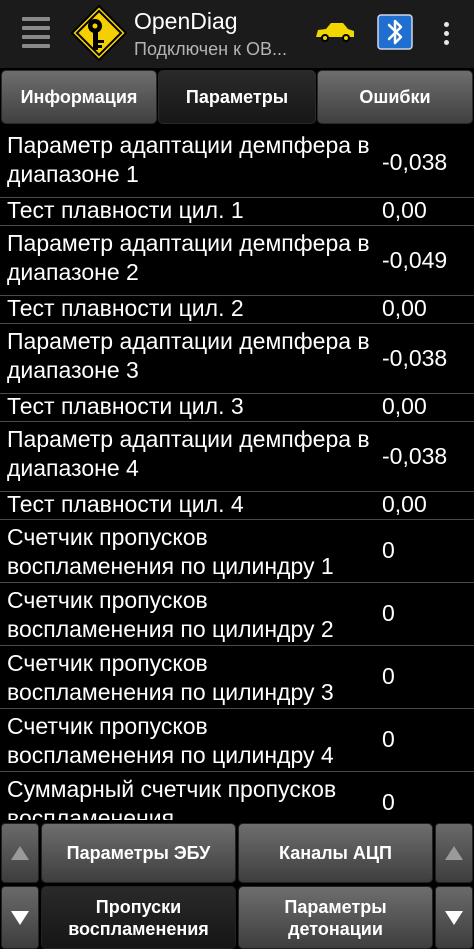 This screenshot has width=474, height=949. Describe the element at coordinates (125, 406) in the screenshot. I see `parameter-name: Тест плавности цил. 3` at that location.